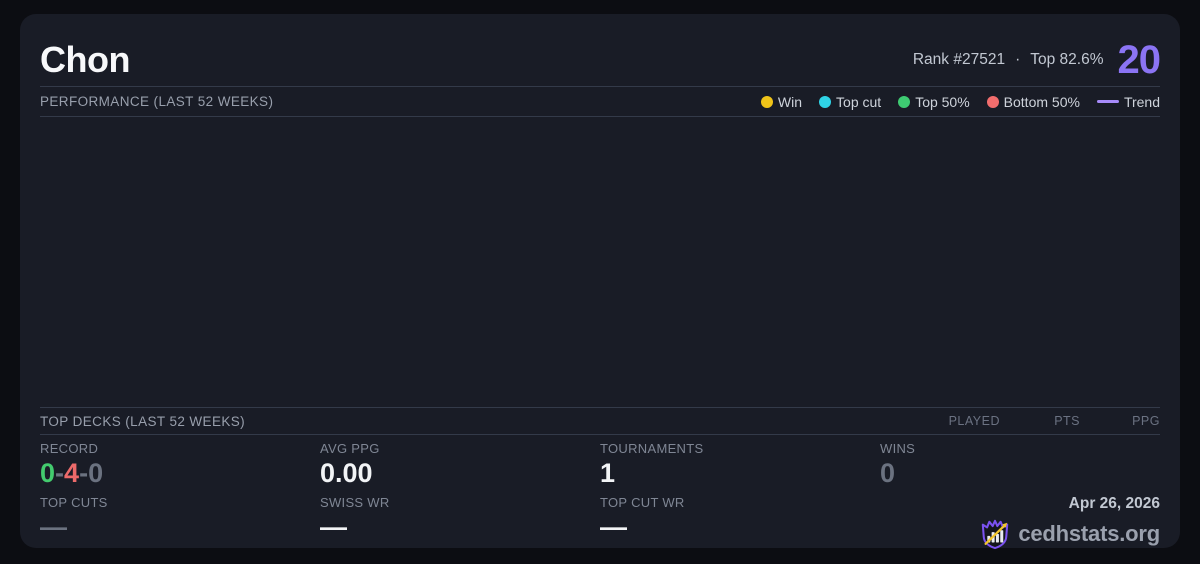 The image size is (1200, 564). I want to click on legend-label: Trend, so click(1141, 101).